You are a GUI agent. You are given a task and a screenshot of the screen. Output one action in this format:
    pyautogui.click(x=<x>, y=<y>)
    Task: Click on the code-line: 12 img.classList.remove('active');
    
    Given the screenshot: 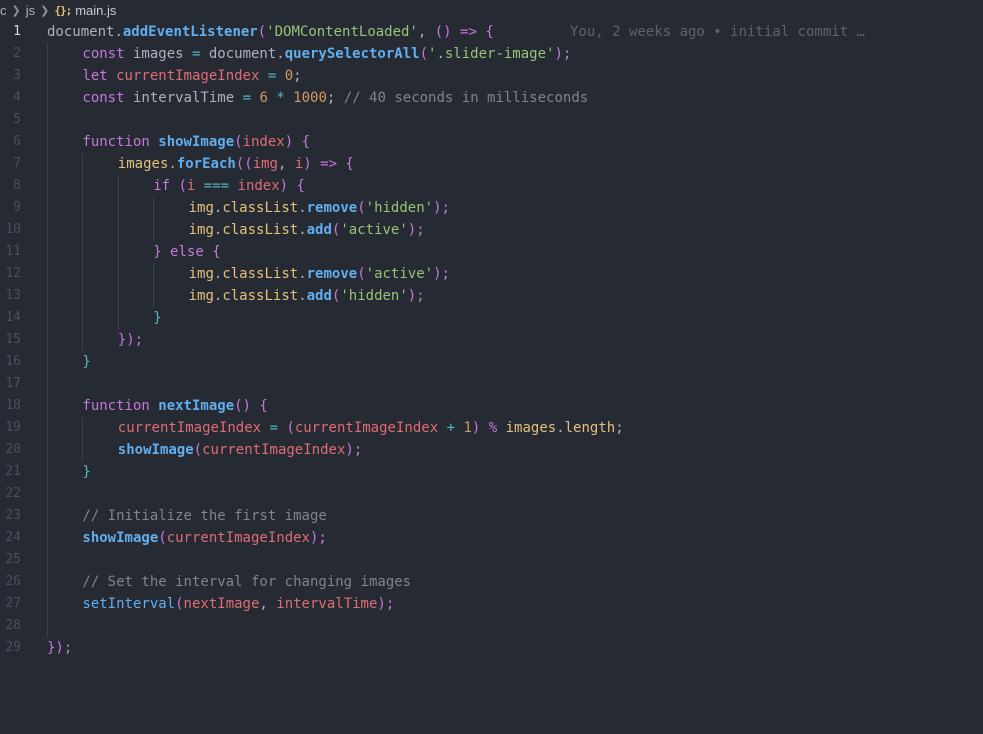 What is the action you would take?
    pyautogui.click(x=491, y=274)
    